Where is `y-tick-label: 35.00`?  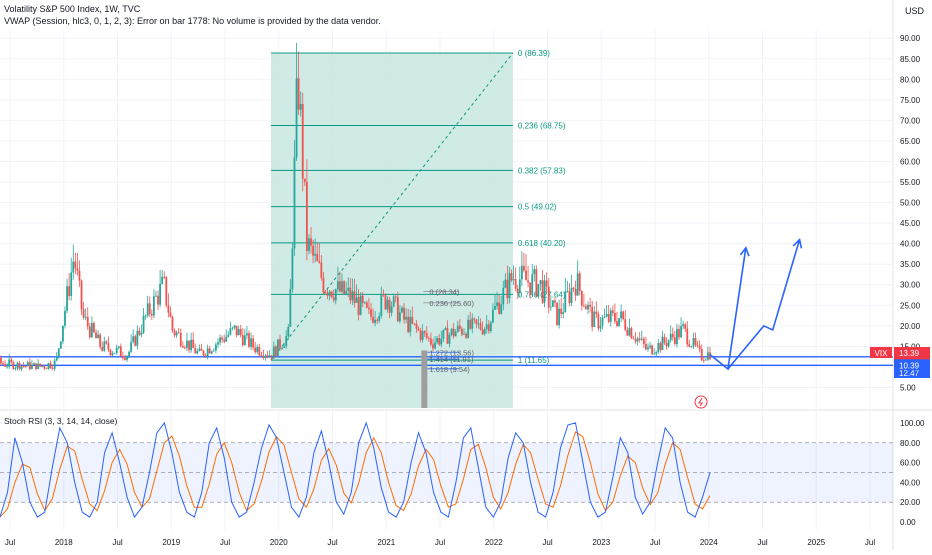
y-tick-label: 35.00 is located at coordinates (910, 264).